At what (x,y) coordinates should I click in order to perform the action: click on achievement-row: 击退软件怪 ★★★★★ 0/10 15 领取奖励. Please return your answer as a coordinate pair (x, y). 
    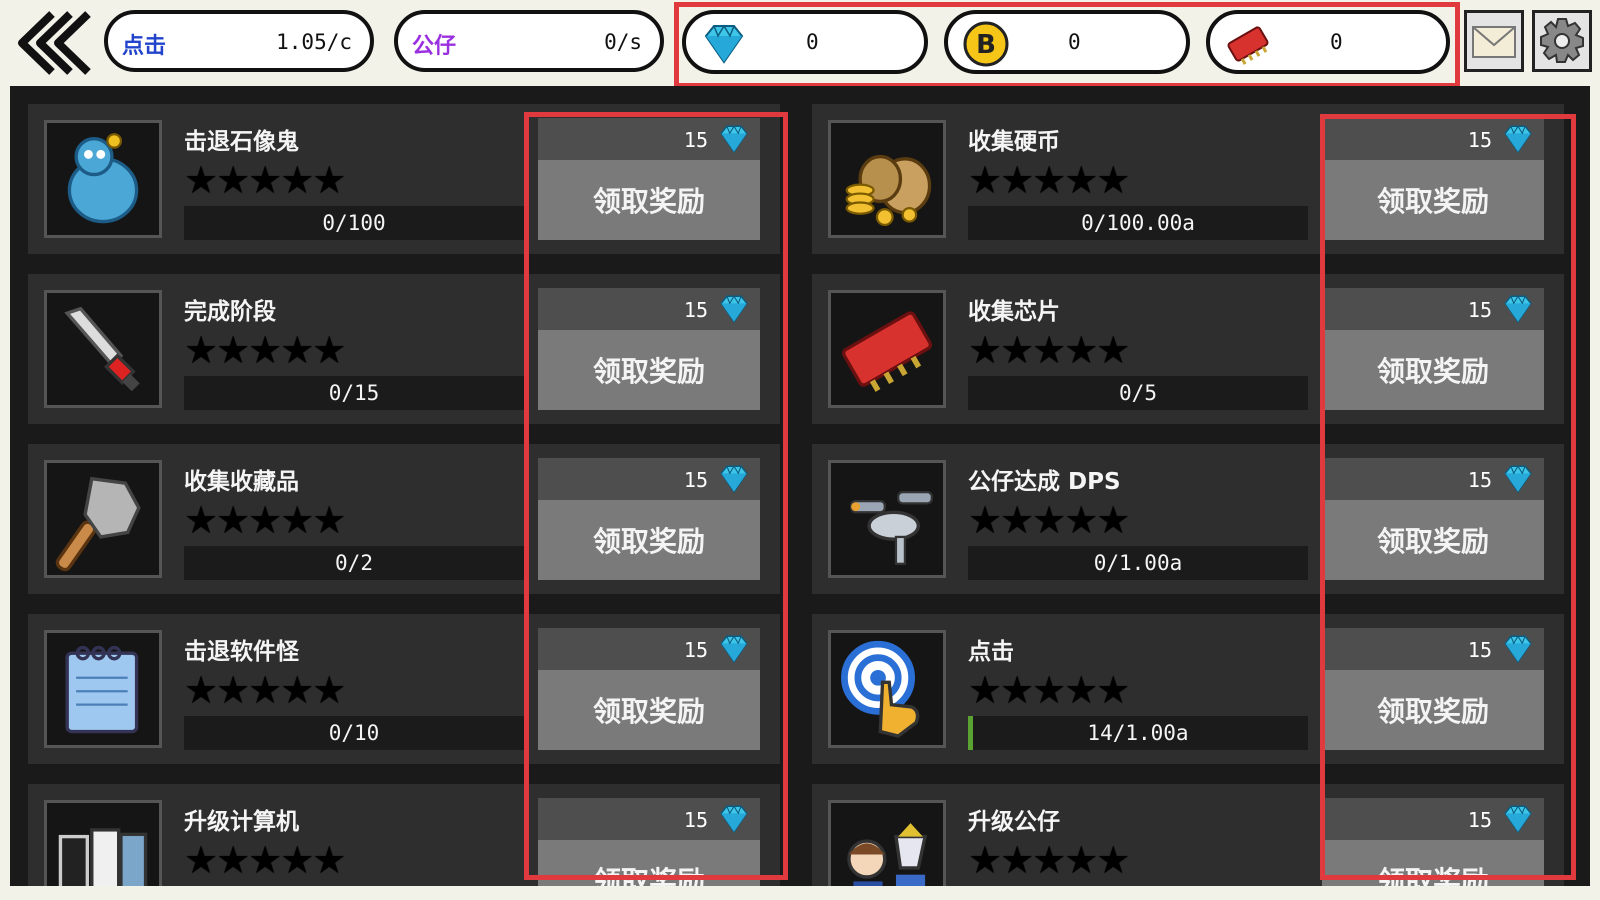
    Looking at the image, I should click on (404, 689).